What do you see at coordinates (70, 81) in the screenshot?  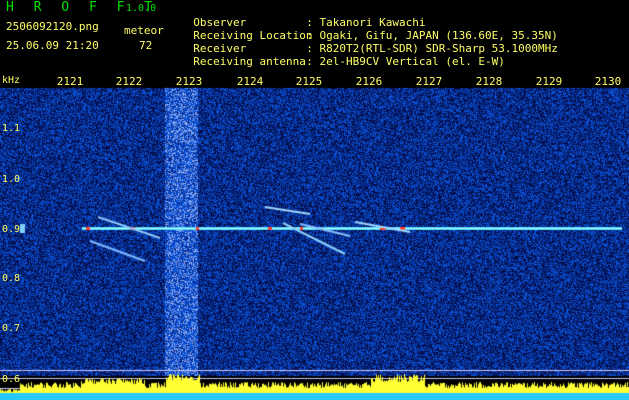 I see `time-tick-label: 2121` at bounding box center [70, 81].